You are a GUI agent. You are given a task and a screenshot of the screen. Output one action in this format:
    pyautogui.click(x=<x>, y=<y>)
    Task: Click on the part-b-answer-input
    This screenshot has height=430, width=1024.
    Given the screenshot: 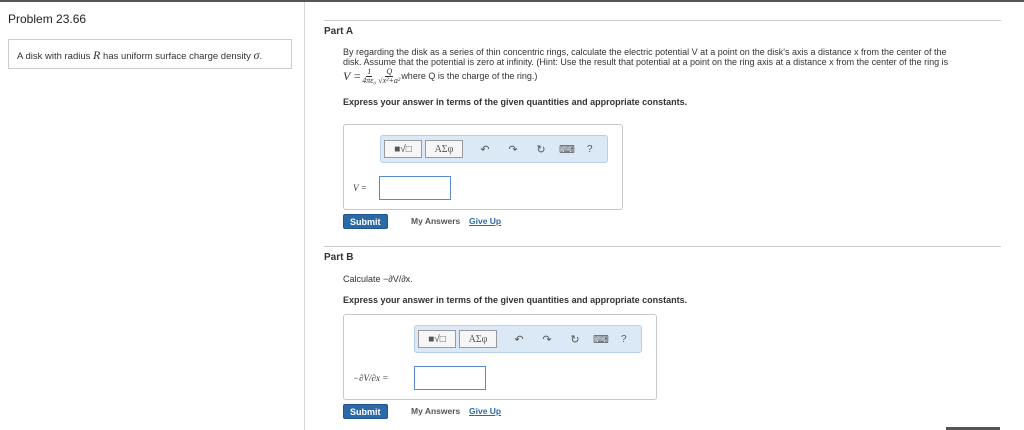 What is the action you would take?
    pyautogui.click(x=450, y=378)
    